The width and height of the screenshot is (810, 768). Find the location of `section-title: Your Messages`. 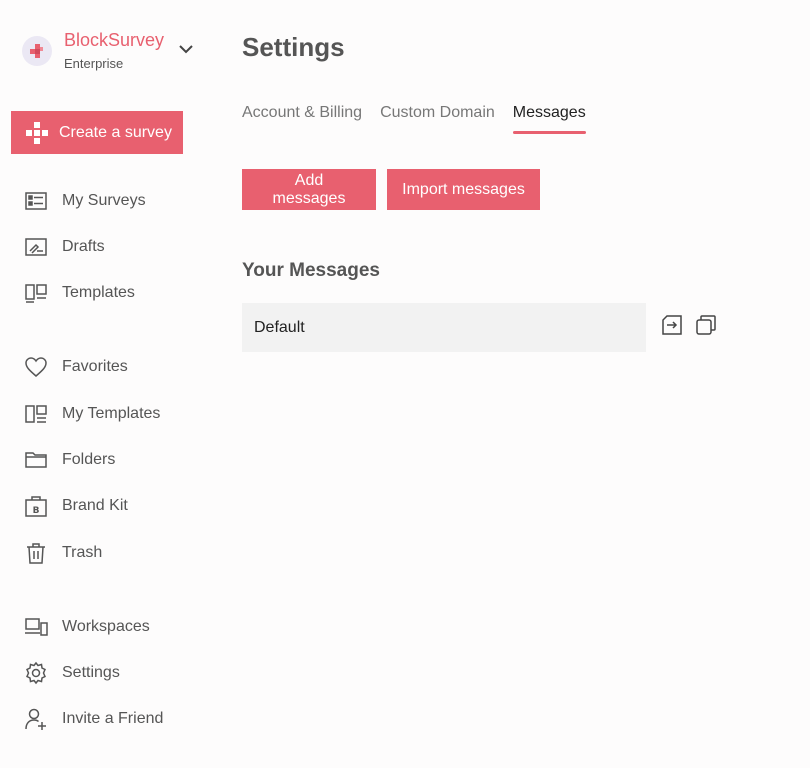

section-title: Your Messages is located at coordinates (311, 270).